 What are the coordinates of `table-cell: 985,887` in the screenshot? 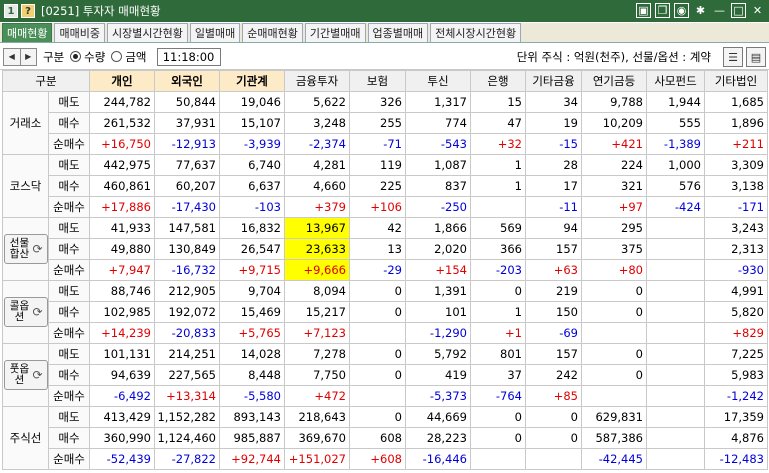 It's located at (252, 438).